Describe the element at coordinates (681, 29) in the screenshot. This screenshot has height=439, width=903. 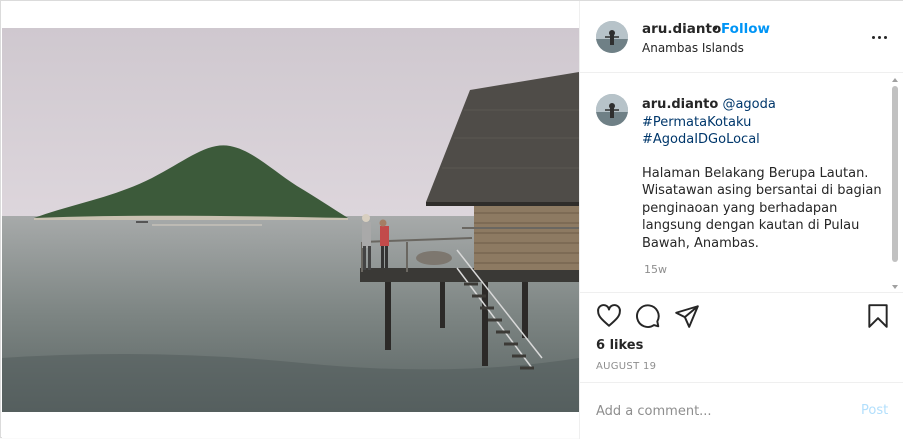
I see `post-username: aru.dianto` at that location.